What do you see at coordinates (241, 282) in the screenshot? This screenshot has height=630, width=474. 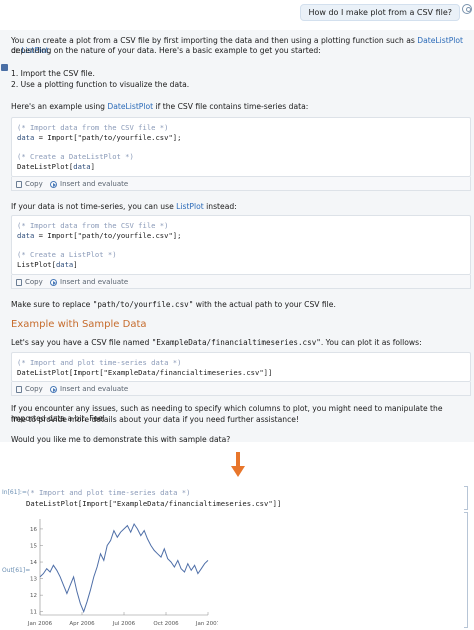 I see `code-toolbar-2: Copy Insert and evaluate` at bounding box center [241, 282].